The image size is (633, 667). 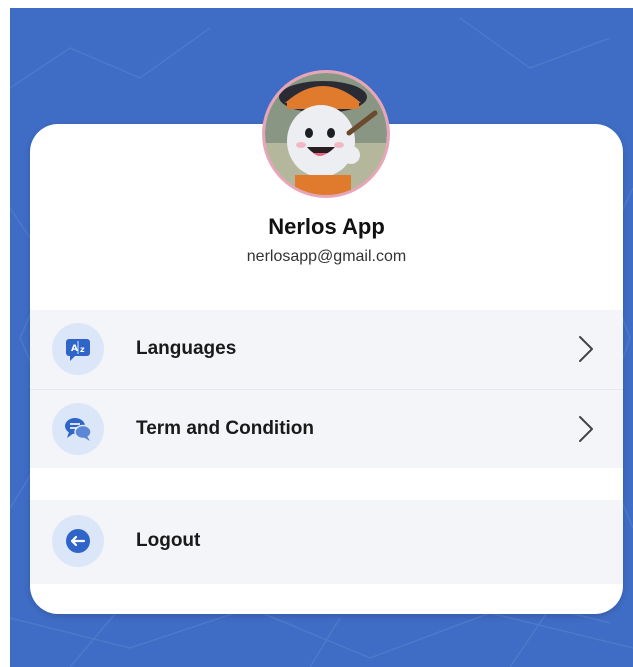 I want to click on avatar-illustration, so click(x=326, y=134).